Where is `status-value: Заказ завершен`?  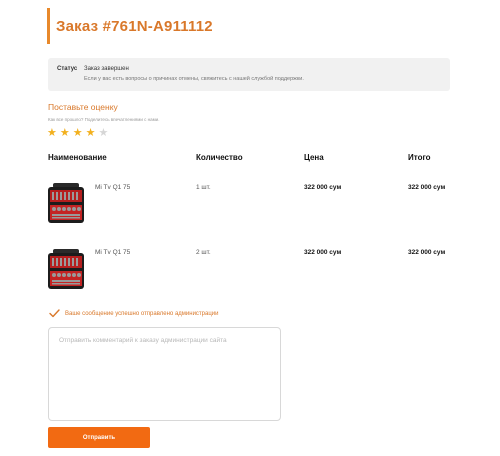 status-value: Заказ завершен is located at coordinates (106, 69).